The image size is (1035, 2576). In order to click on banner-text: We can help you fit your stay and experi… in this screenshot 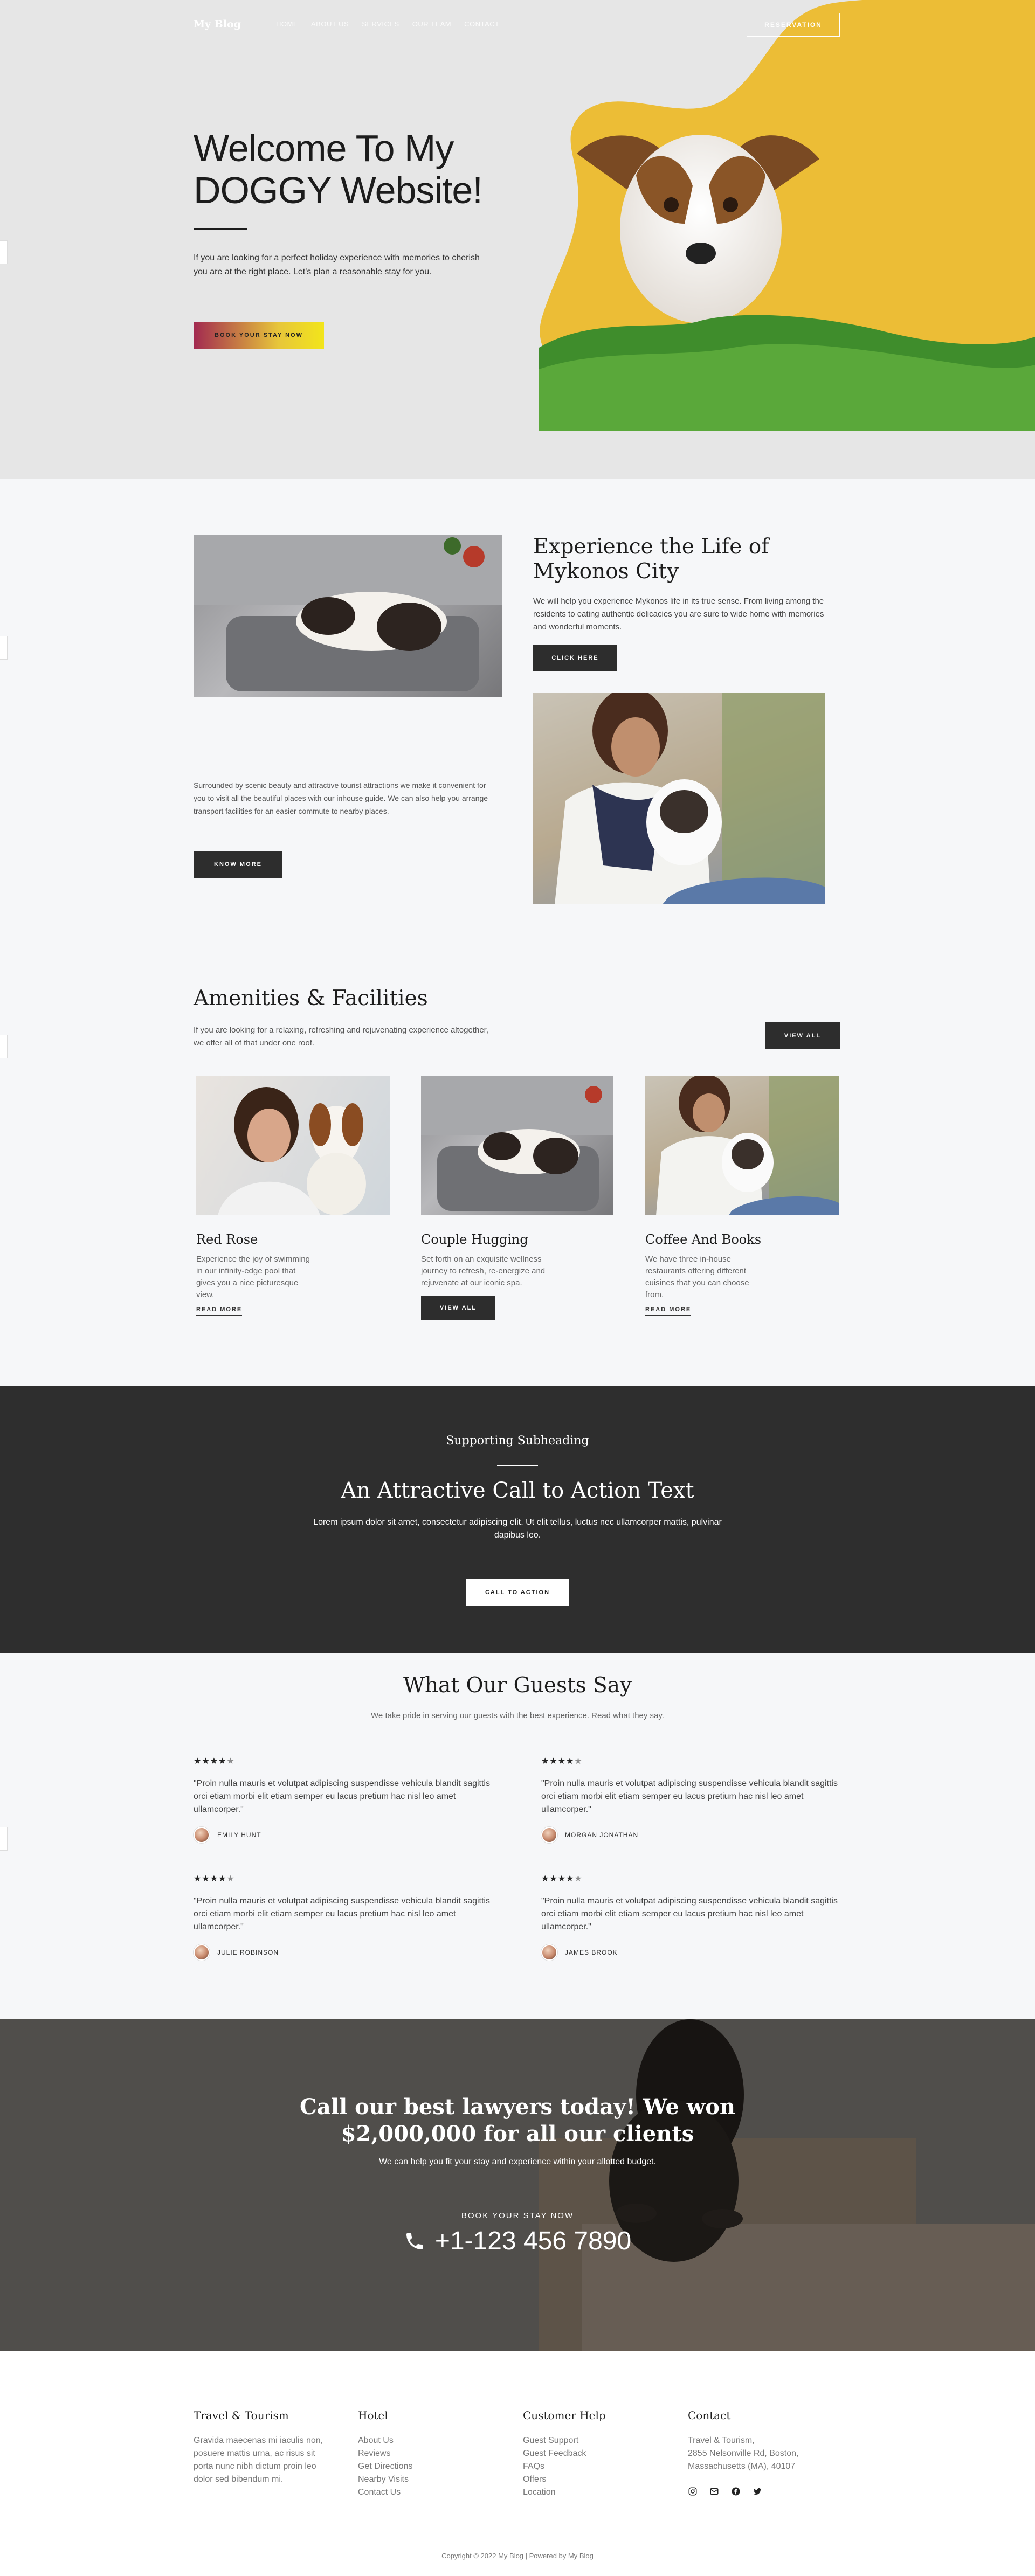, I will do `click(517, 2161)`.